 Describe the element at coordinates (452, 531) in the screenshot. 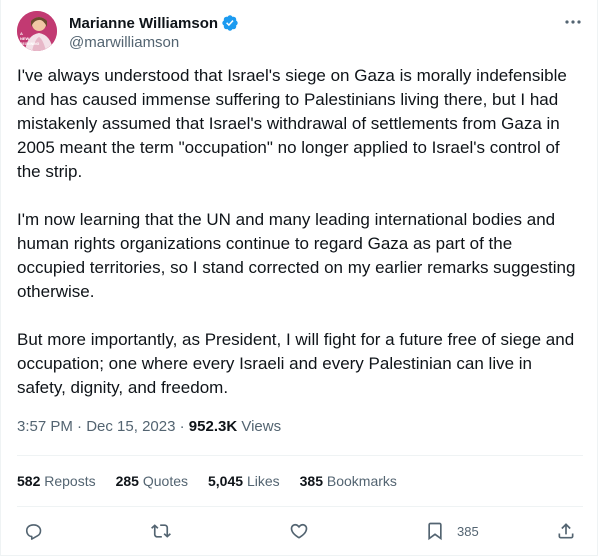

I see `bookmark-button: 385` at that location.